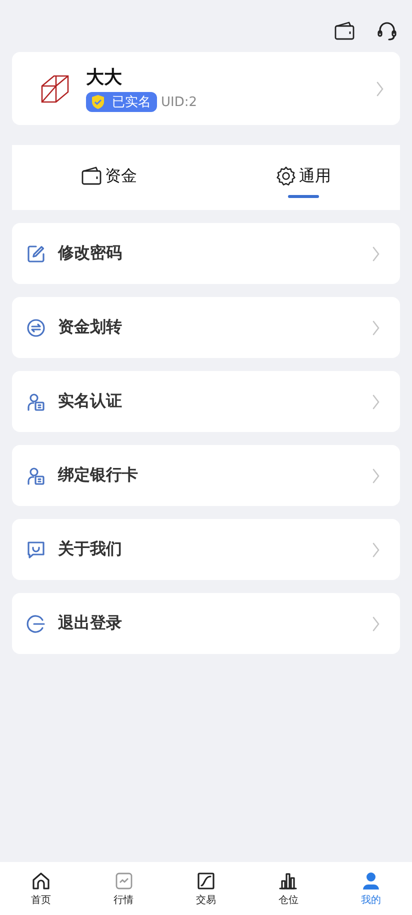  I want to click on nav-label: 仓位, so click(288, 900).